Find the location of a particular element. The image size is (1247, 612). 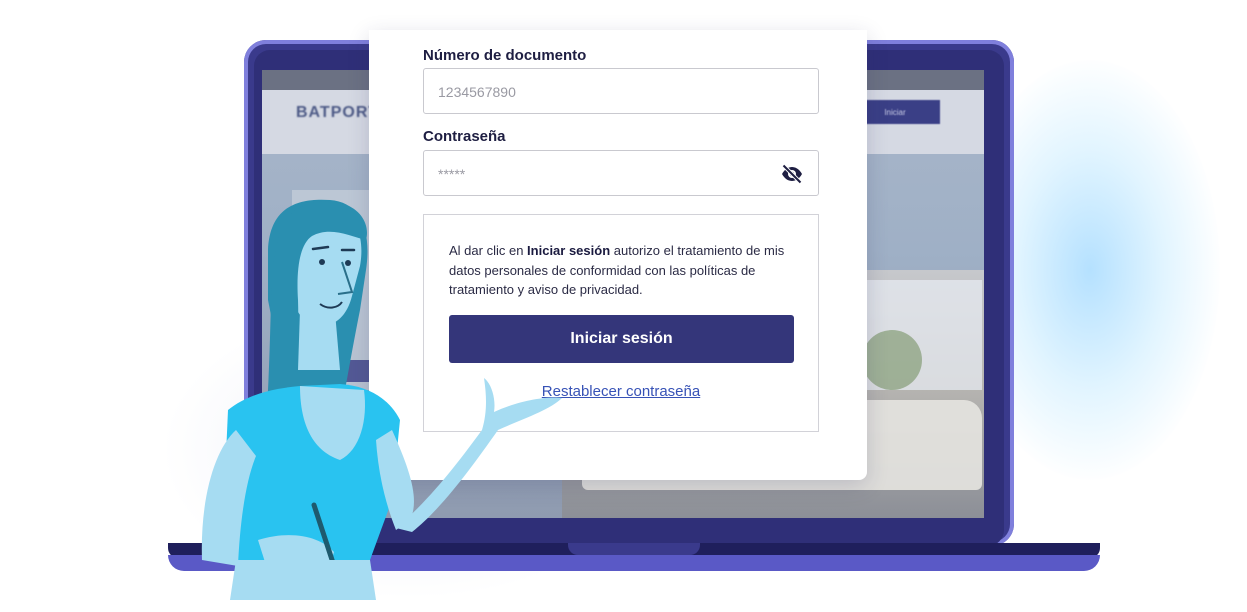

consent-prefix: Al dar clic en is located at coordinates (488, 250).